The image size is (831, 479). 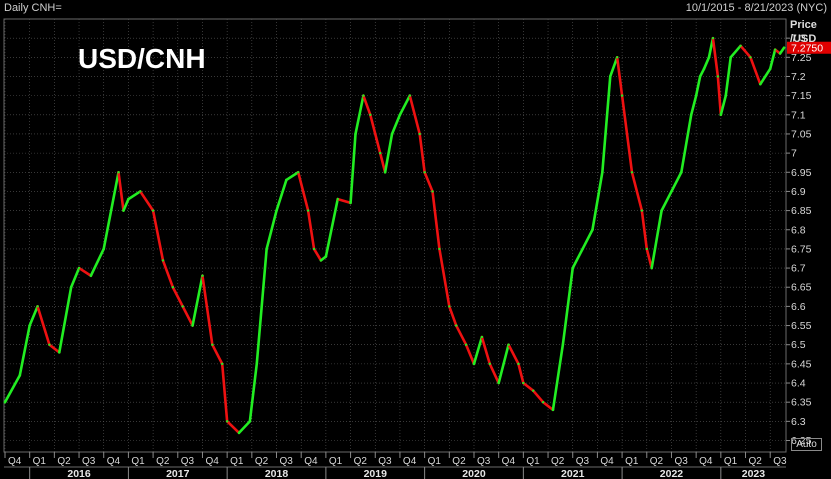 I want to click on y-tick-label: 6.7, so click(x=798, y=269).